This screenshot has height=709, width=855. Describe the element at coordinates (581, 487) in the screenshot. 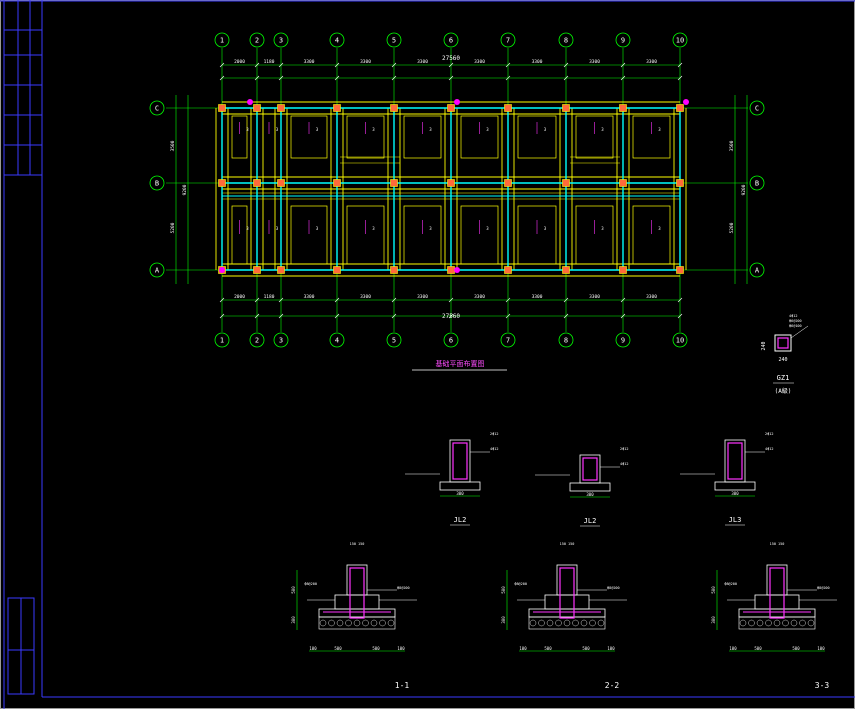

I see `jl-section-2: 300 4ф12 2ф12 JL2` at that location.